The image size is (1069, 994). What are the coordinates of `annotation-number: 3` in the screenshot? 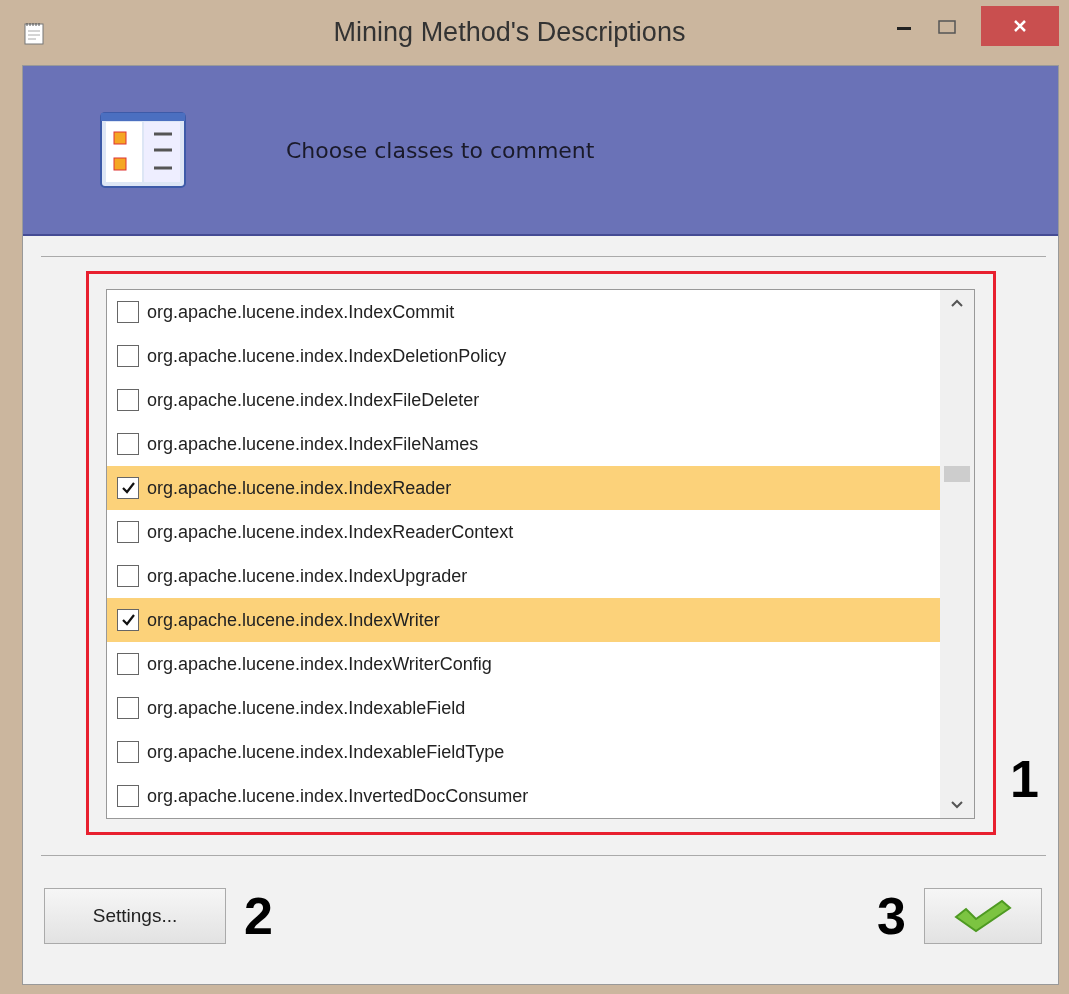 It's located at (891, 916).